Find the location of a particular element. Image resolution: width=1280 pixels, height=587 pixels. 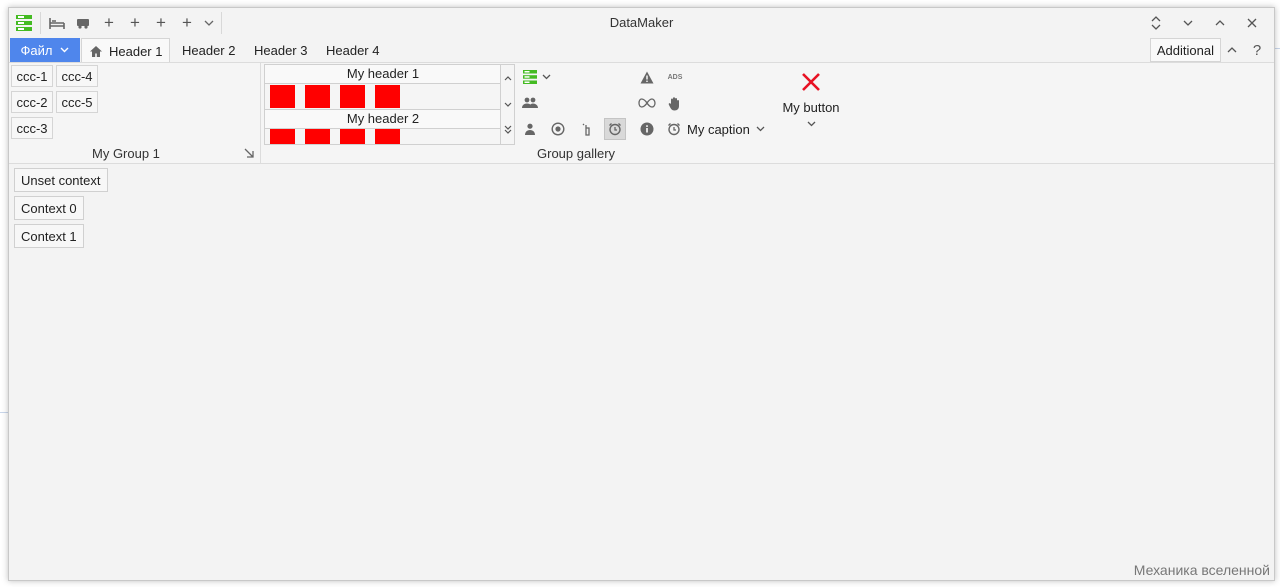

ccc-4-button: ccc-4 is located at coordinates (77, 76).